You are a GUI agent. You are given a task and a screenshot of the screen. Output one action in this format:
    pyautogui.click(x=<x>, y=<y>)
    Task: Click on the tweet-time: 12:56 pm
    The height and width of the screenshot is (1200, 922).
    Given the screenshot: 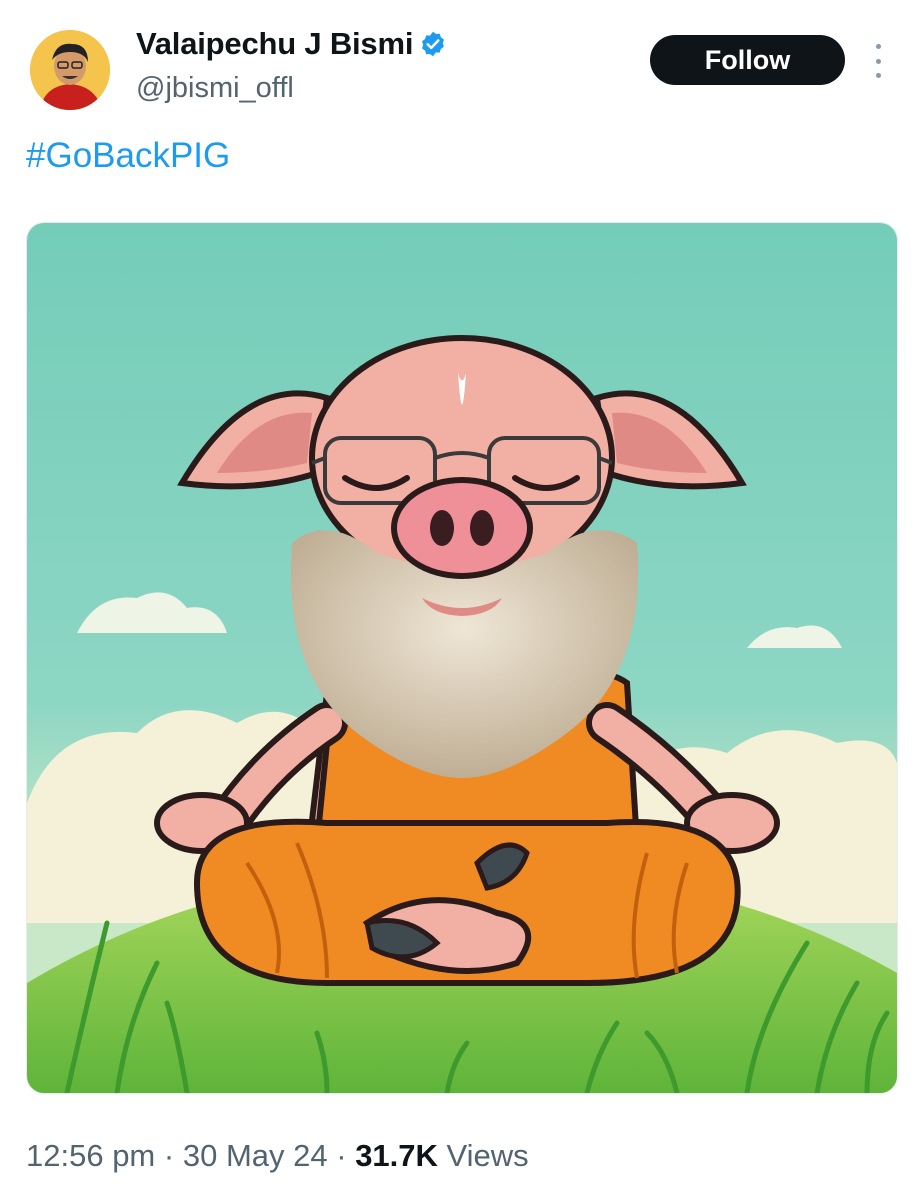 What is the action you would take?
    pyautogui.click(x=90, y=1155)
    